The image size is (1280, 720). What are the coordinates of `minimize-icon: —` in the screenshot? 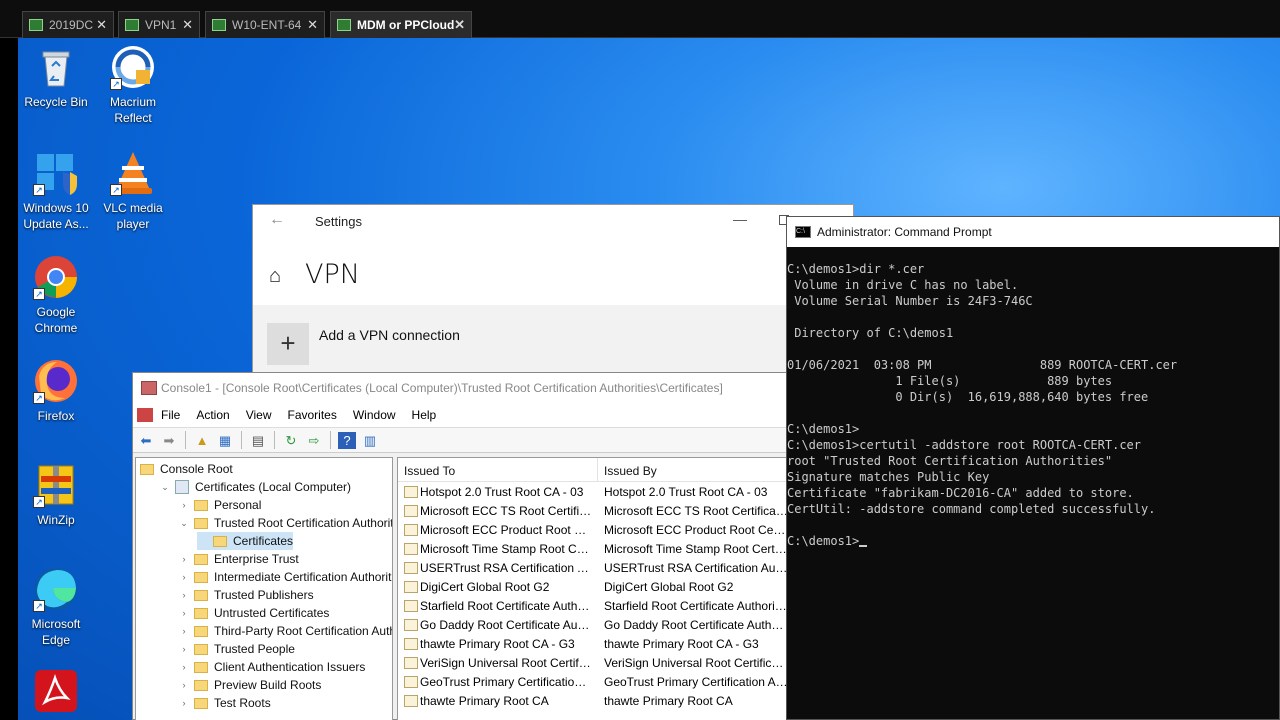 It's located at (740, 219).